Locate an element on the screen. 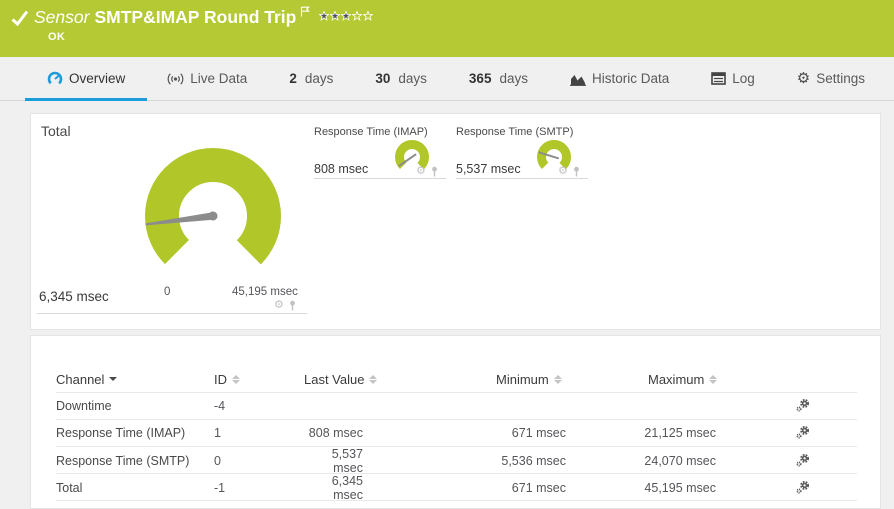 The height and width of the screenshot is (509, 894). tab-live-data: Live Data is located at coordinates (207, 78).